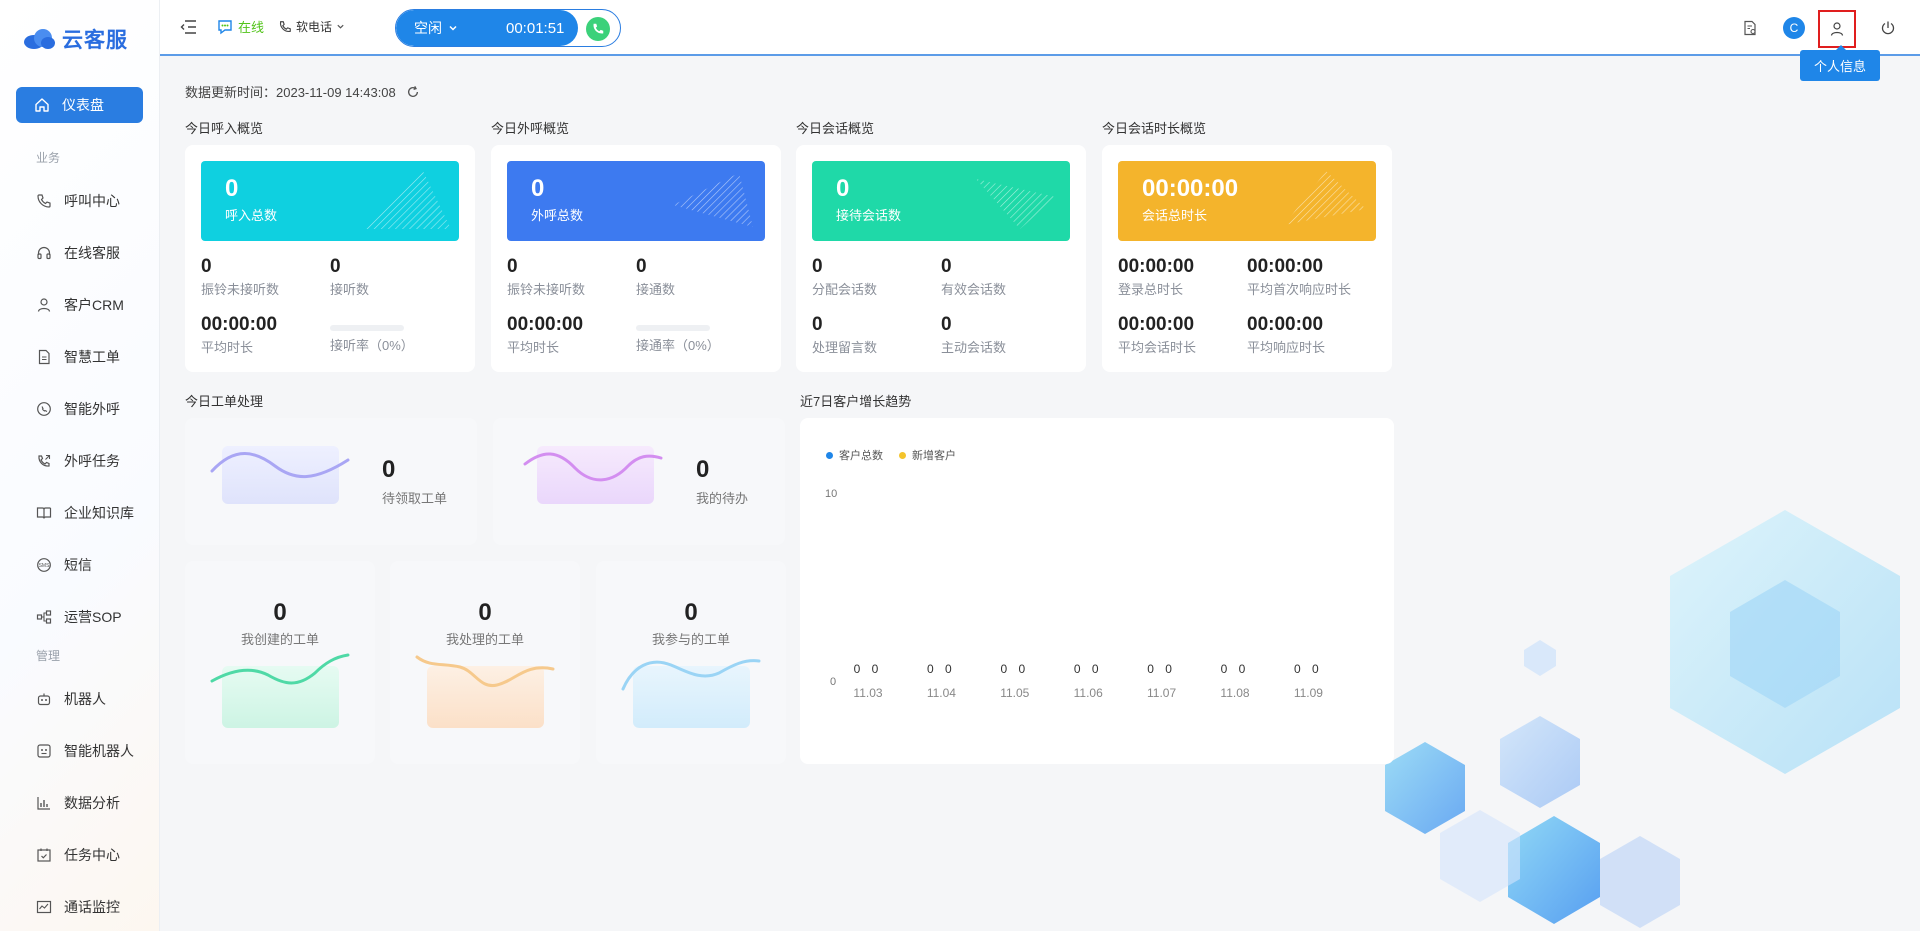 The height and width of the screenshot is (931, 1920). I want to click on sidebar-item-label: 呼叫中心, so click(92, 201).